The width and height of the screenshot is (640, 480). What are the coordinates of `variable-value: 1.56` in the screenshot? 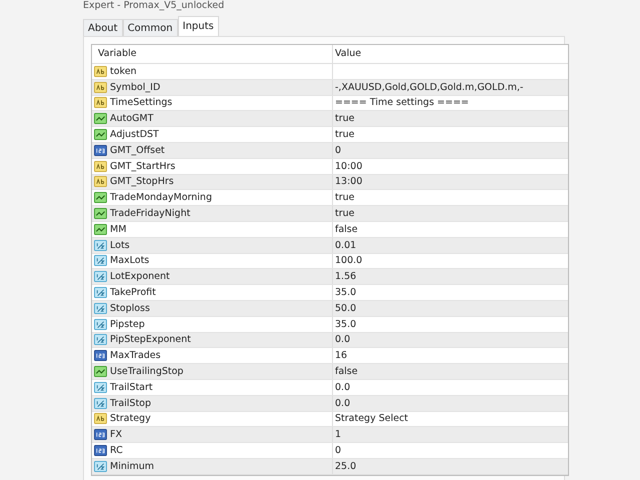 It's located at (345, 276).